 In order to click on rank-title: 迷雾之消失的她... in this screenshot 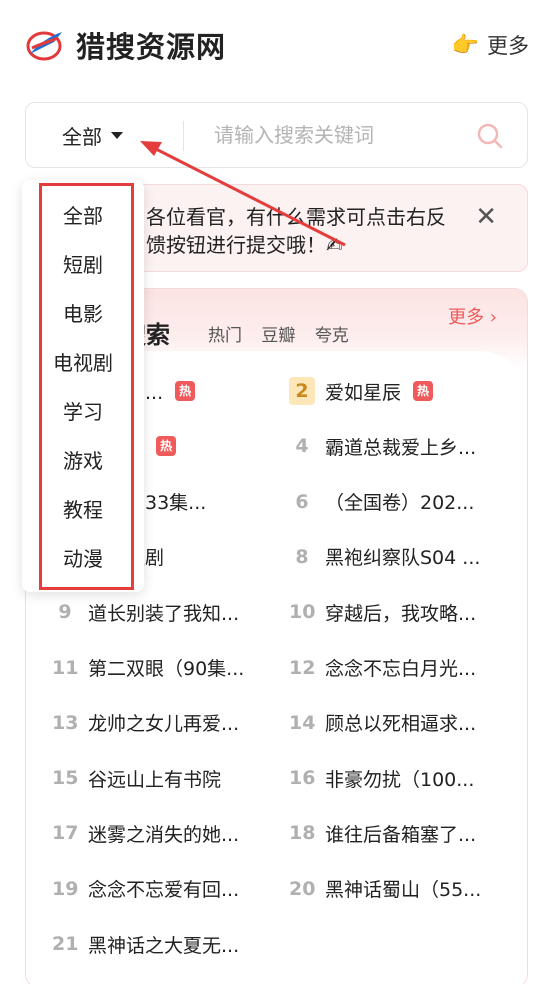, I will do `click(164, 834)`.